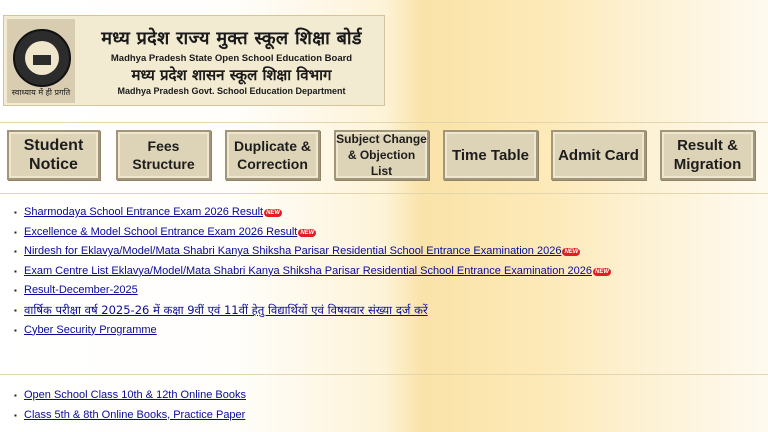  I want to click on list-item: Result-December-2025, so click(312, 291).